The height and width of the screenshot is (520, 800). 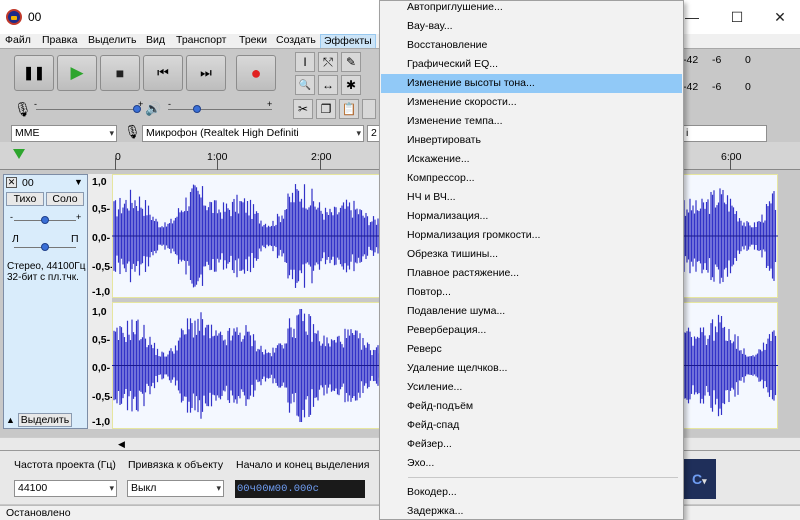 I want to click on snap-to-select: Выкл ▾, so click(x=175, y=488).